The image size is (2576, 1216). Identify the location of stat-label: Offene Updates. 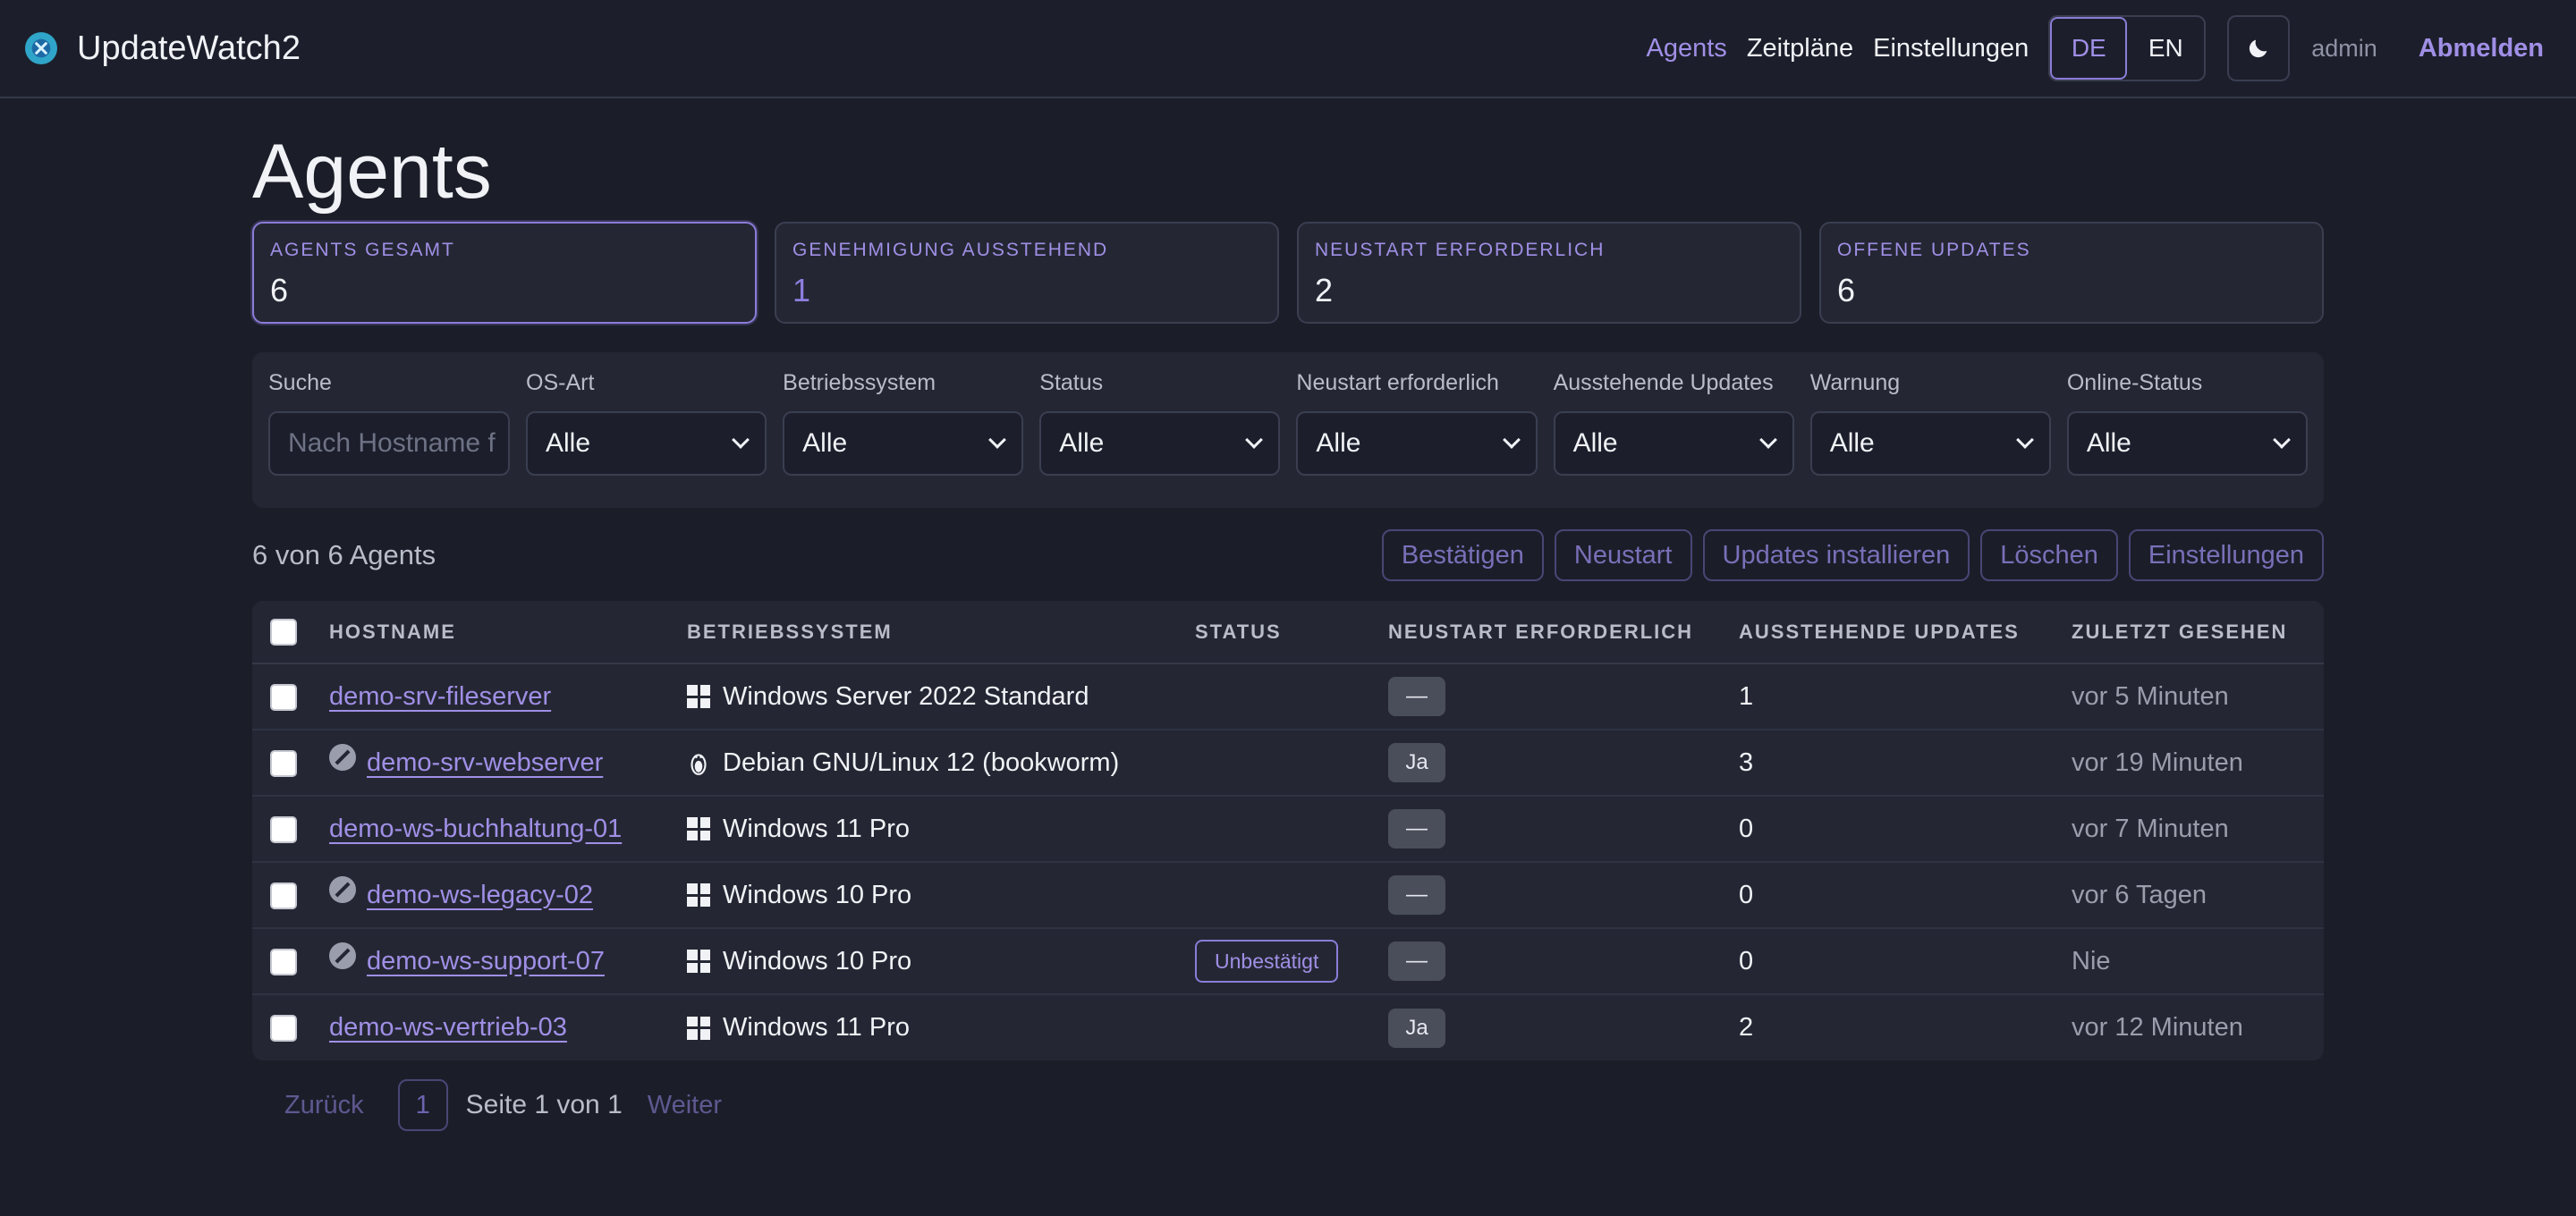
(1934, 250).